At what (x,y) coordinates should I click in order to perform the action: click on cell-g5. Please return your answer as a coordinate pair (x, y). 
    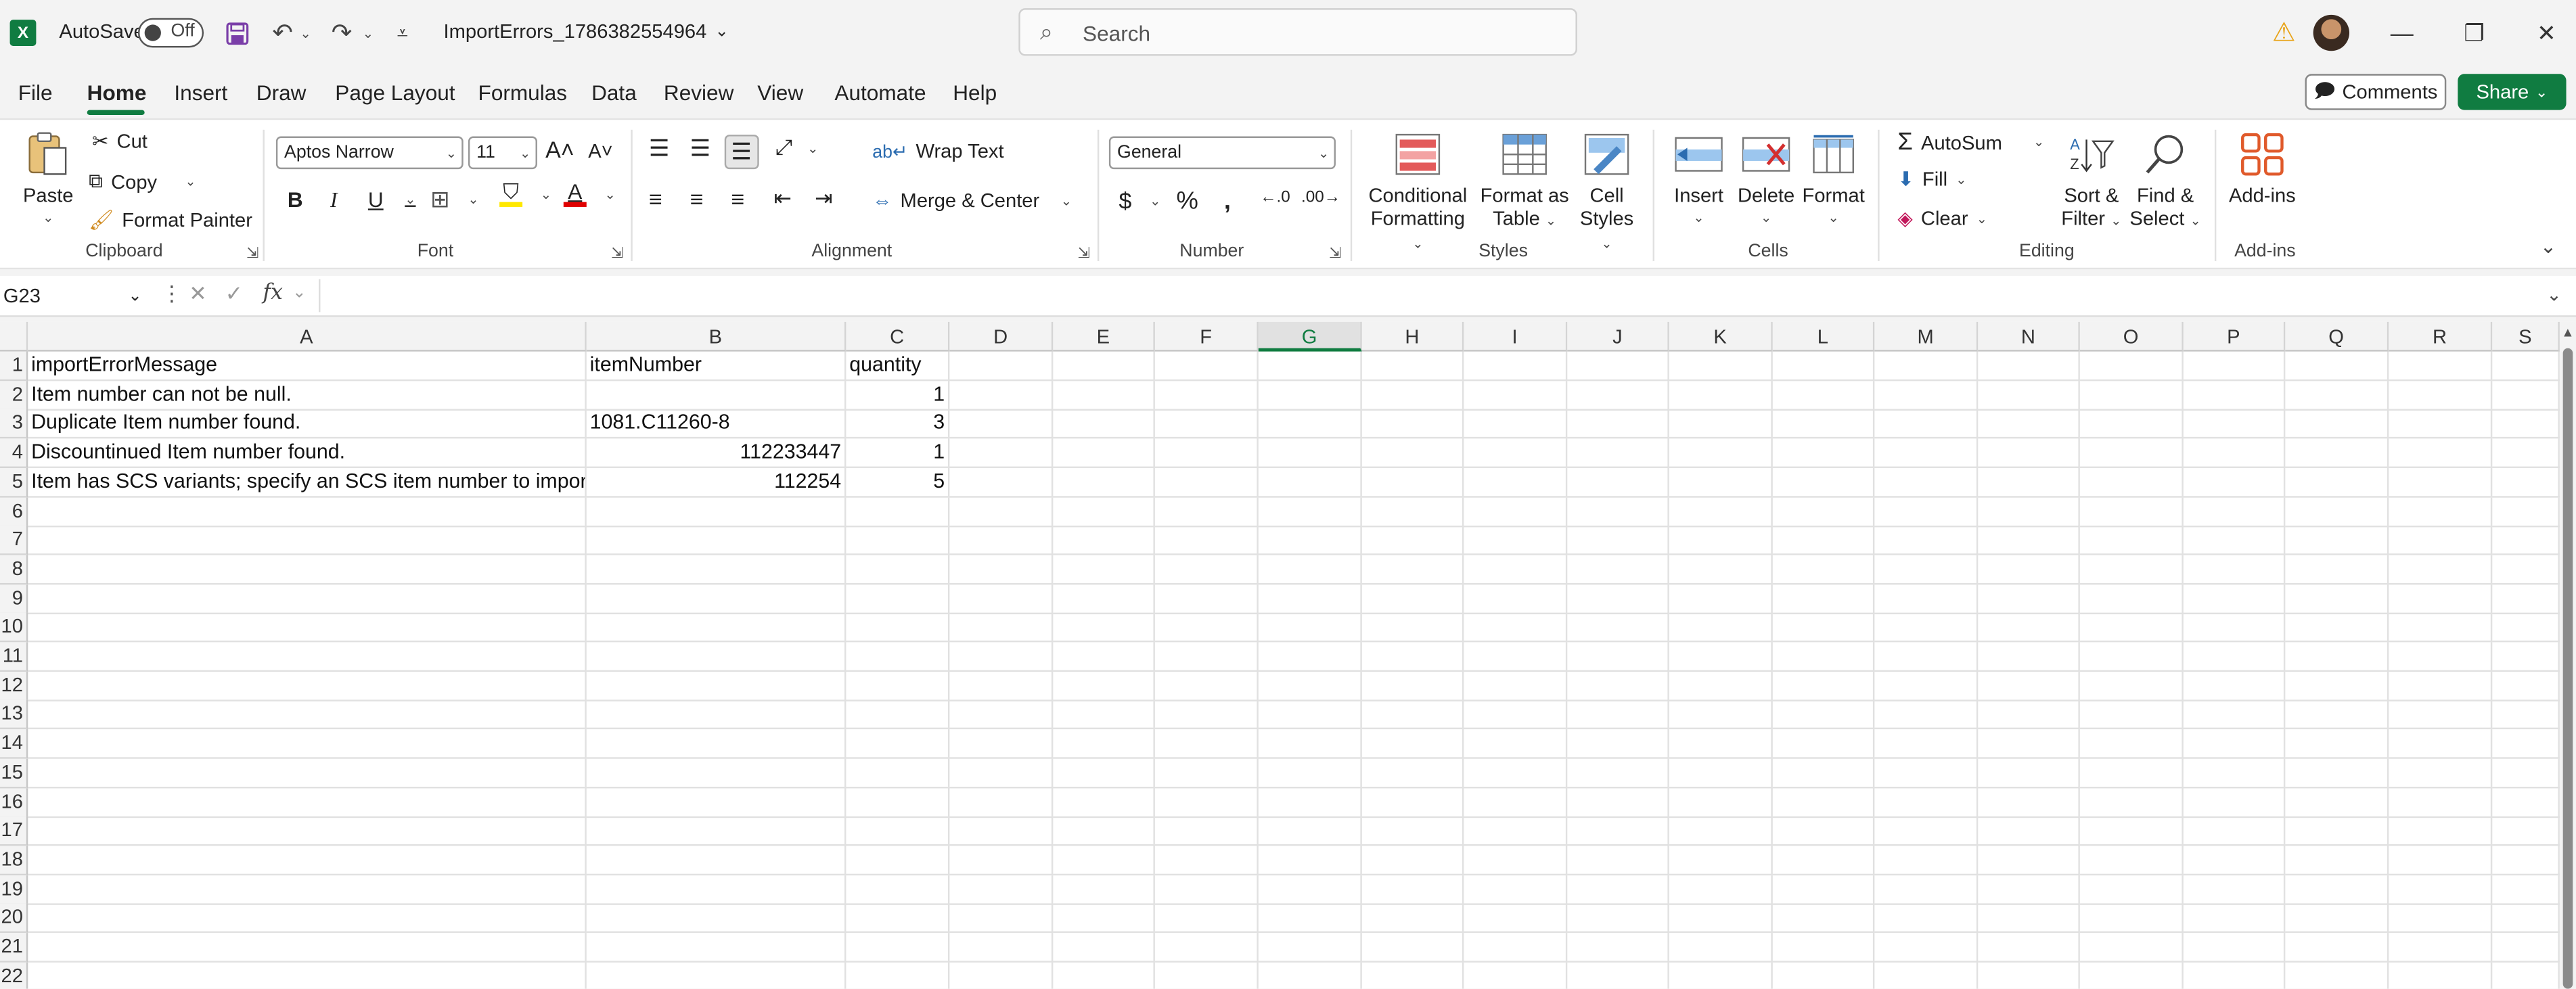
    Looking at the image, I should click on (1310, 482).